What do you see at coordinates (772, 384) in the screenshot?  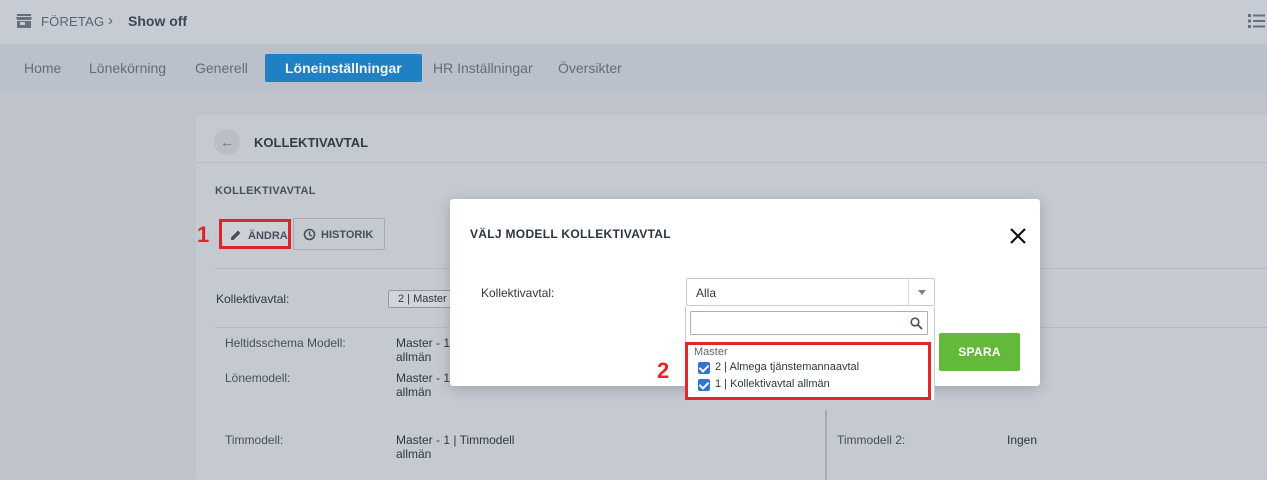 I see `dropdown-option-label: 1 | Kollektivavtal allmän` at bounding box center [772, 384].